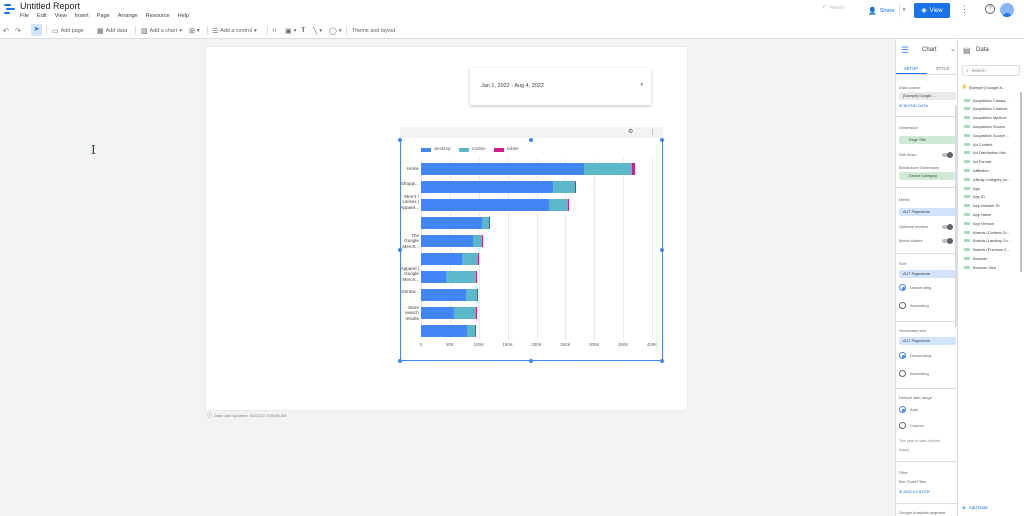  What do you see at coordinates (977, 214) in the screenshot?
I see `field-item: App Name` at bounding box center [977, 214].